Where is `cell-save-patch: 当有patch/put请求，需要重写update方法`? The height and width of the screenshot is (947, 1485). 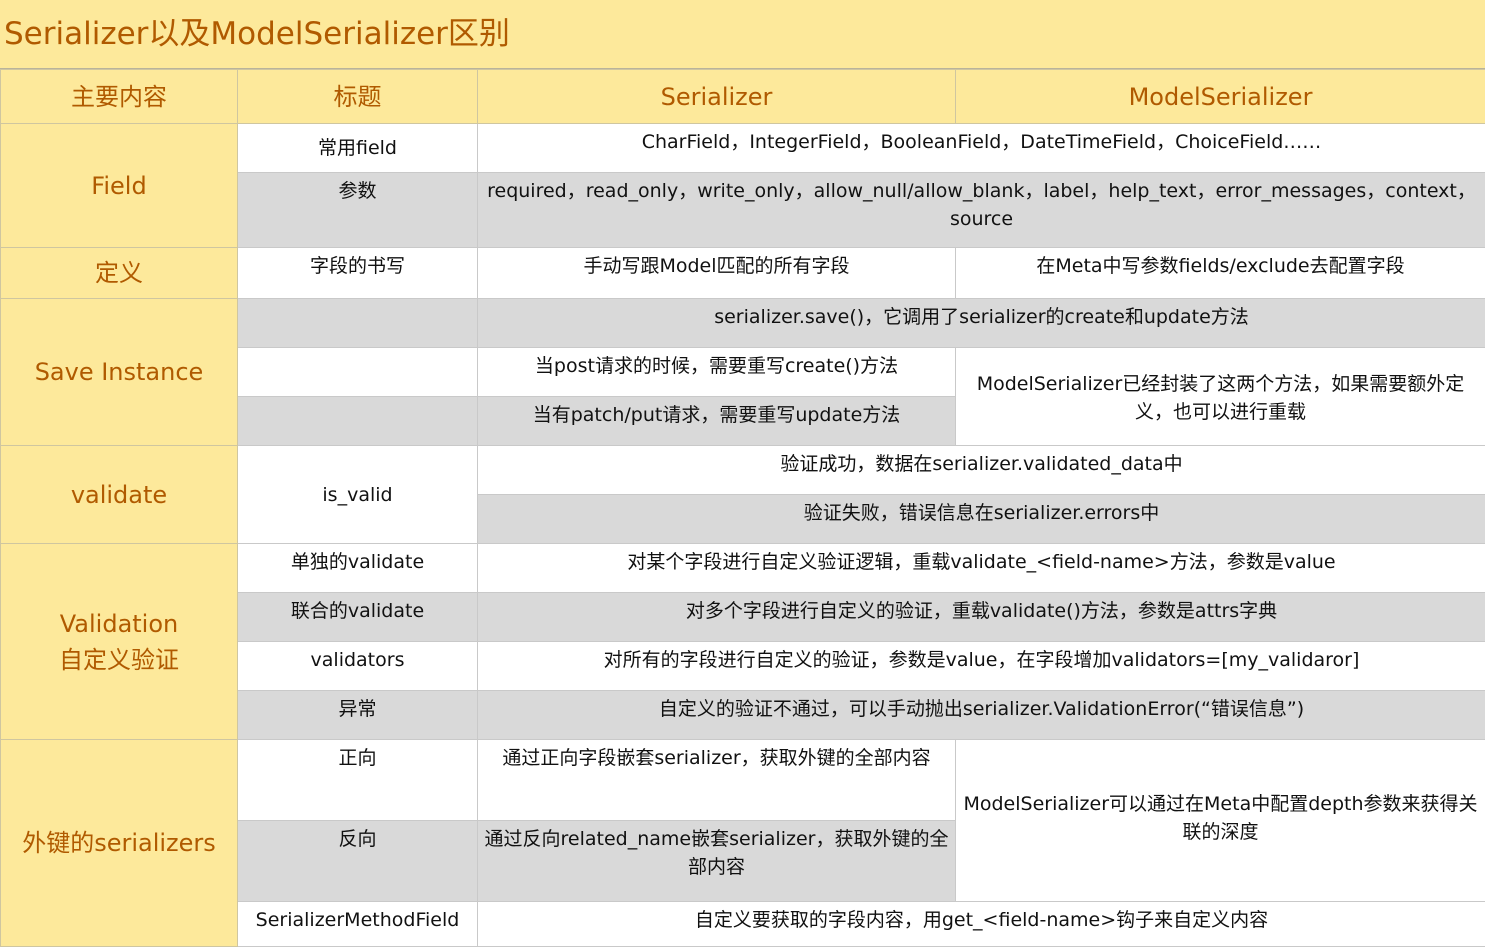 cell-save-patch: 当有patch/put请求，需要重写update方法 is located at coordinates (717, 421).